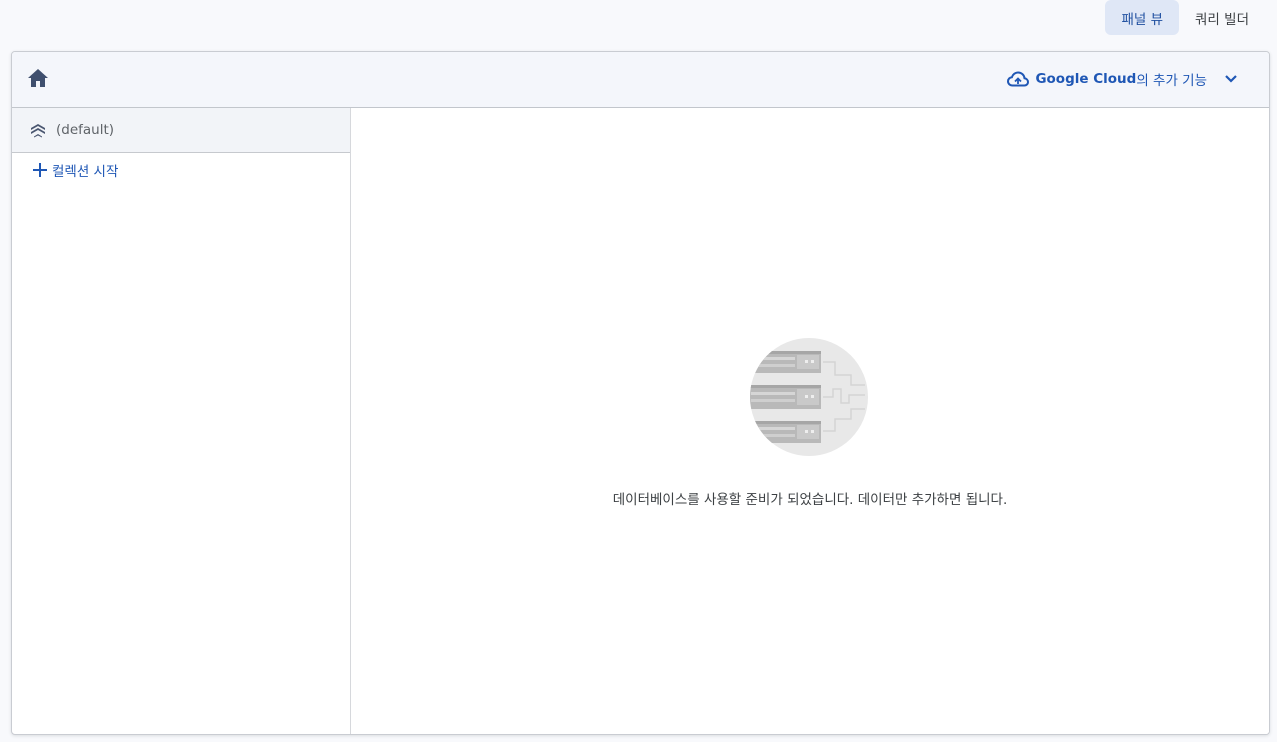 The image size is (1277, 742). What do you see at coordinates (640, 80) in the screenshot?
I see `panel-header: Google Cloud 의 추가 기능` at bounding box center [640, 80].